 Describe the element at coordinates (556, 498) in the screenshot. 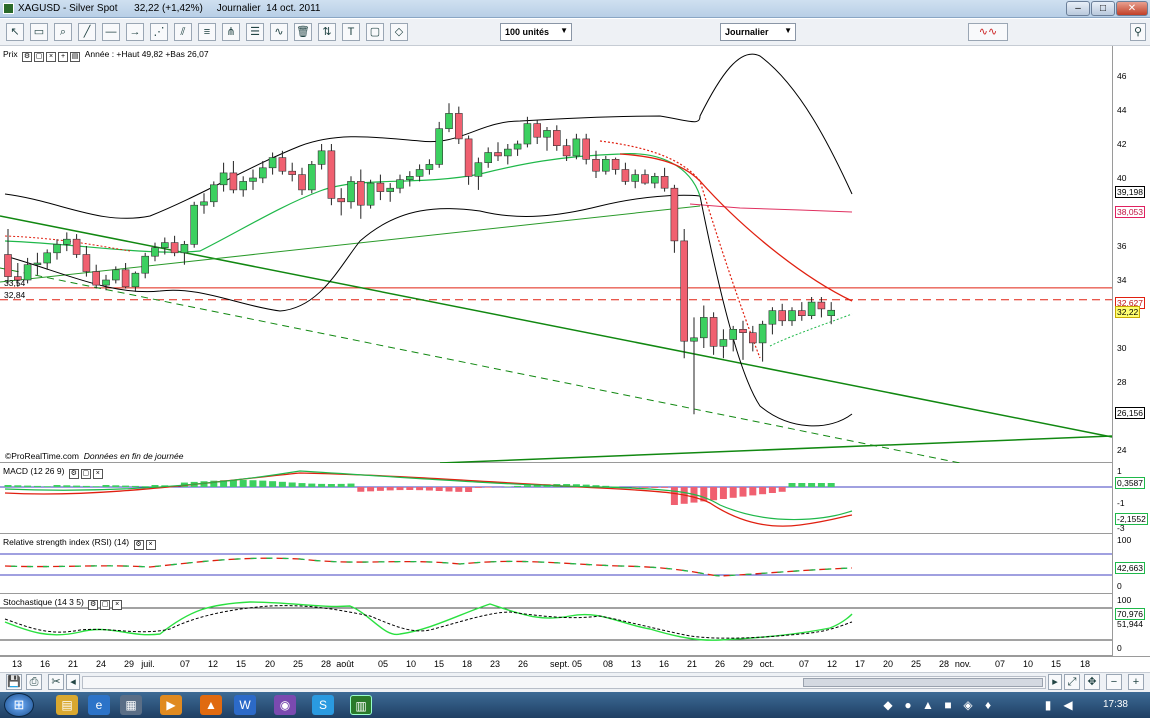

I see `macd-chart` at that location.